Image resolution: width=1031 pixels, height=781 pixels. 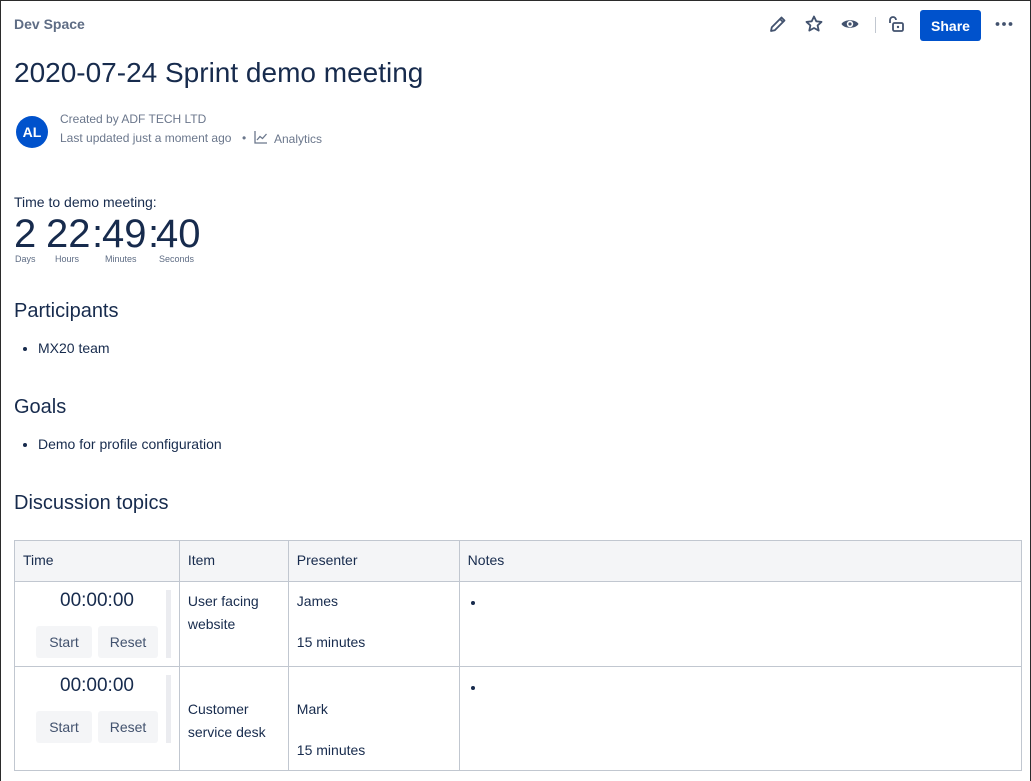 I want to click on discussion-heading: Discussion topics, so click(x=91, y=503).